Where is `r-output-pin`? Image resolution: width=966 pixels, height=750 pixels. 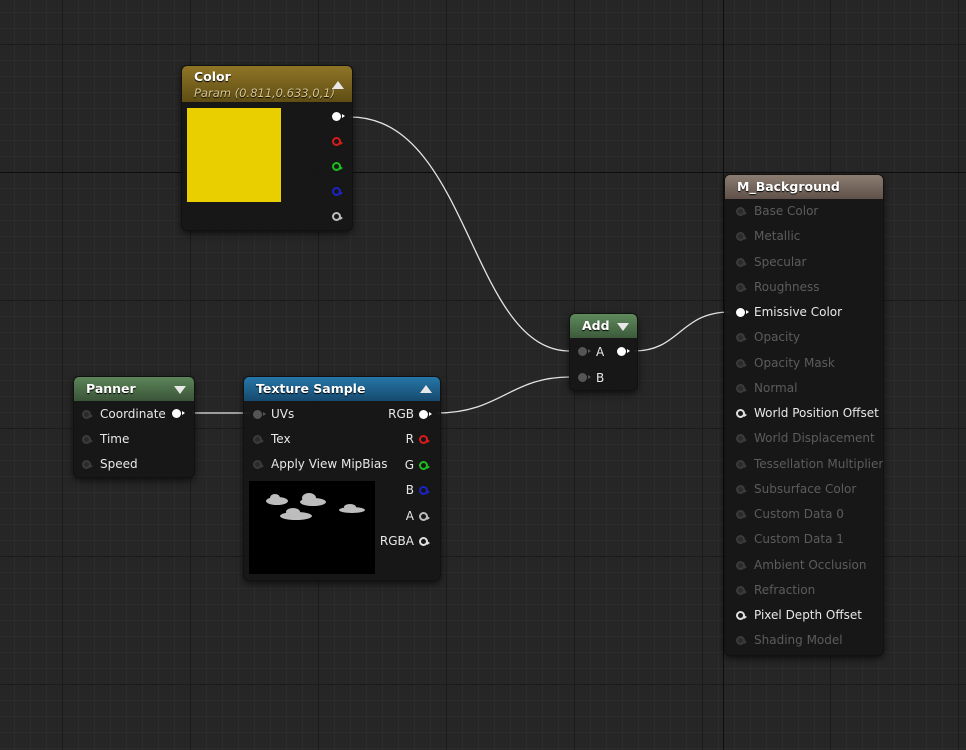 r-output-pin is located at coordinates (337, 141).